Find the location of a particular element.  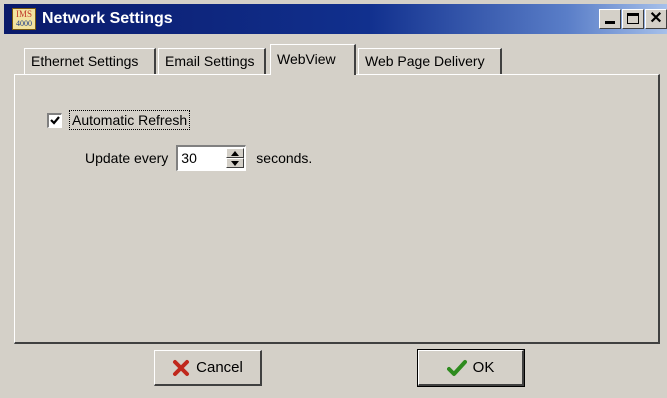

arrow-down-icon is located at coordinates (235, 163).